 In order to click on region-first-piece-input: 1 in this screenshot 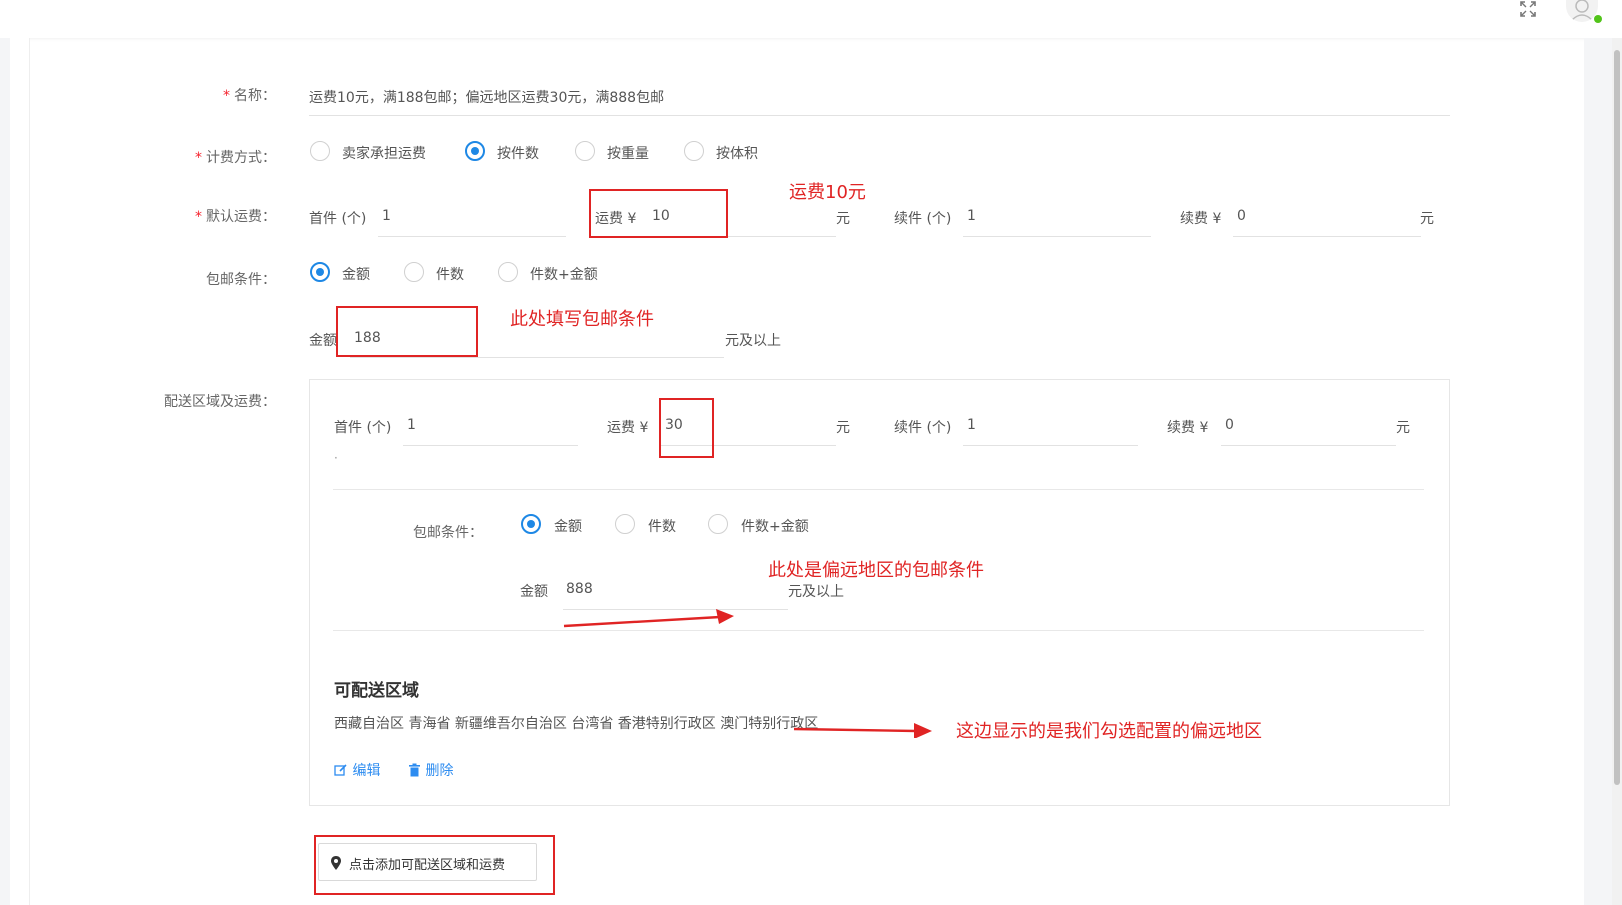, I will do `click(411, 425)`.